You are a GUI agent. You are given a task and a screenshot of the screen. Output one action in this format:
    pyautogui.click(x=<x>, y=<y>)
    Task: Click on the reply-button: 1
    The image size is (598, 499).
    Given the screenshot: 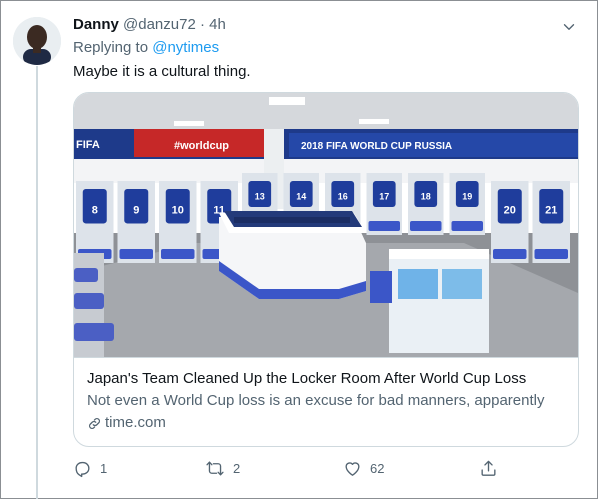 What is the action you would take?
    pyautogui.click(x=90, y=468)
    